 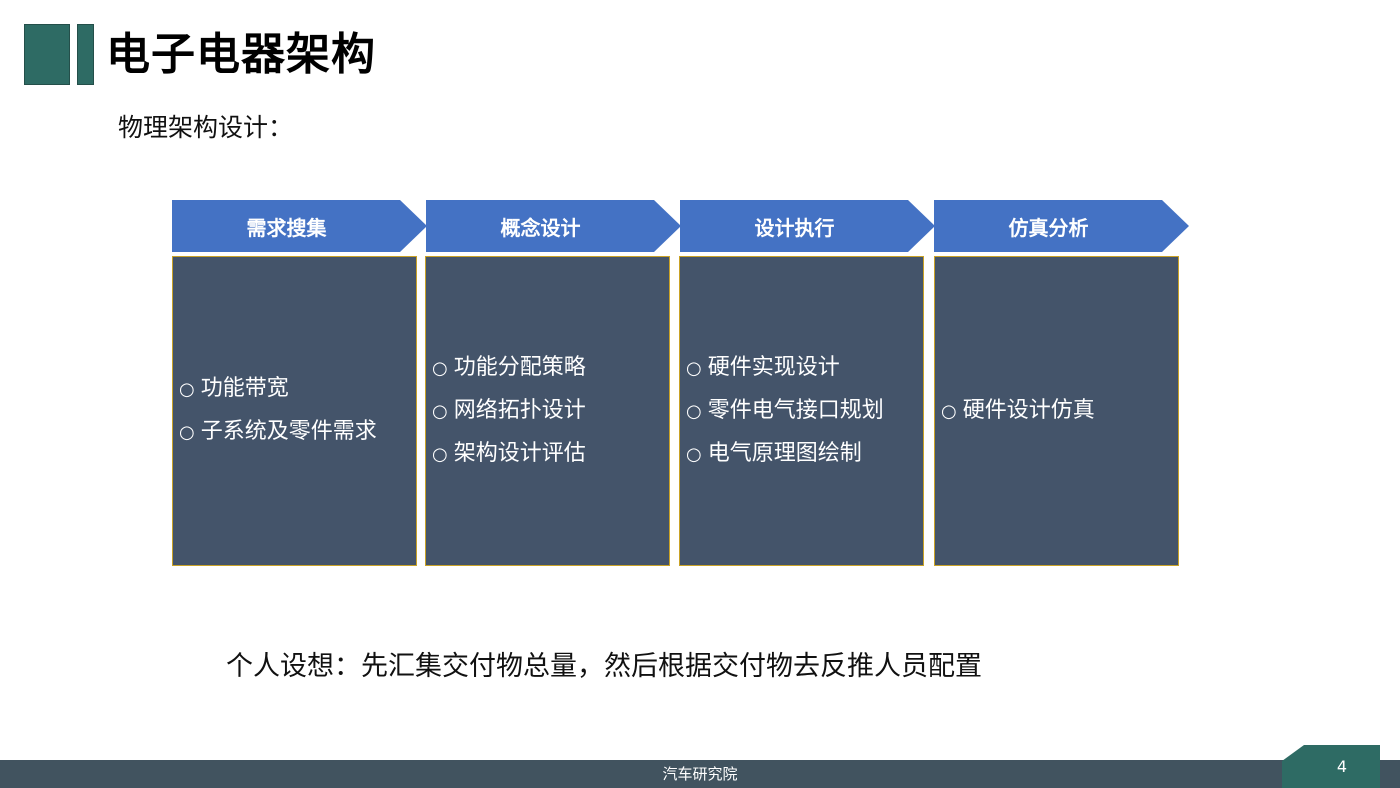 What do you see at coordinates (85, 54) in the screenshot?
I see `title-accent-bar-right` at bounding box center [85, 54].